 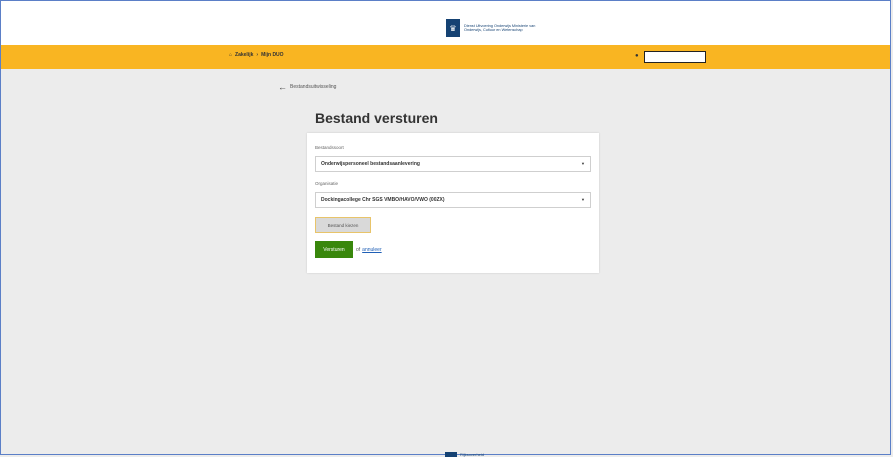 I want to click on footer-logo: Rijksoverheid, so click(x=464, y=454).